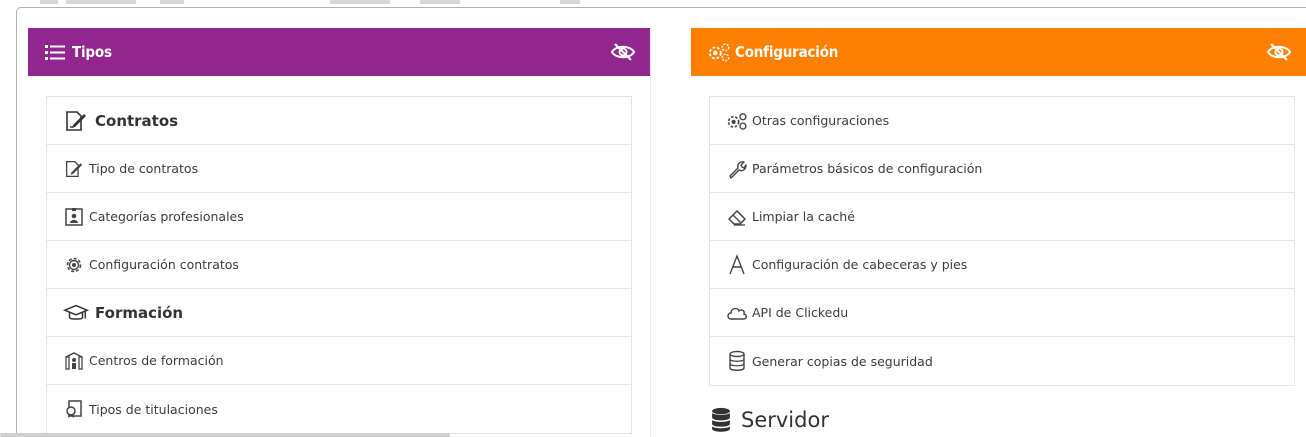 The height and width of the screenshot is (437, 1306). I want to click on horizontal-scrollbar, so click(225, 435).